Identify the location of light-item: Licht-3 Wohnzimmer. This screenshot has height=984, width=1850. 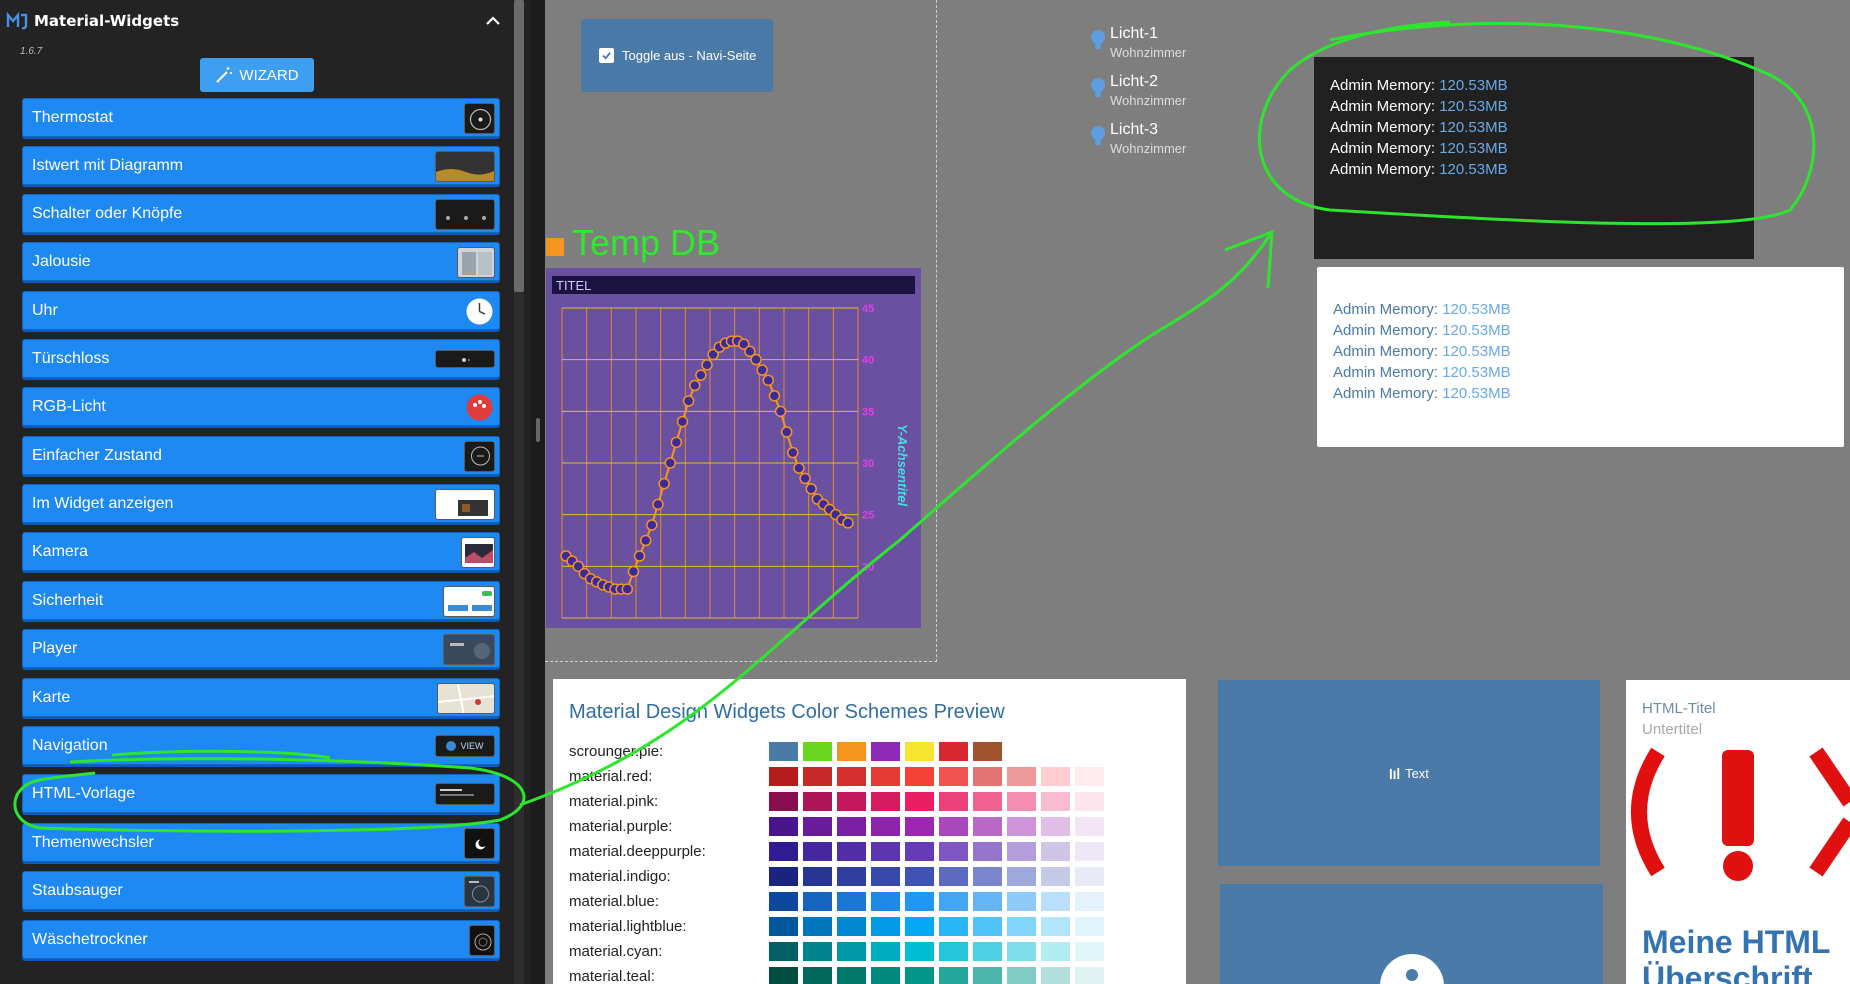
(1155, 141).